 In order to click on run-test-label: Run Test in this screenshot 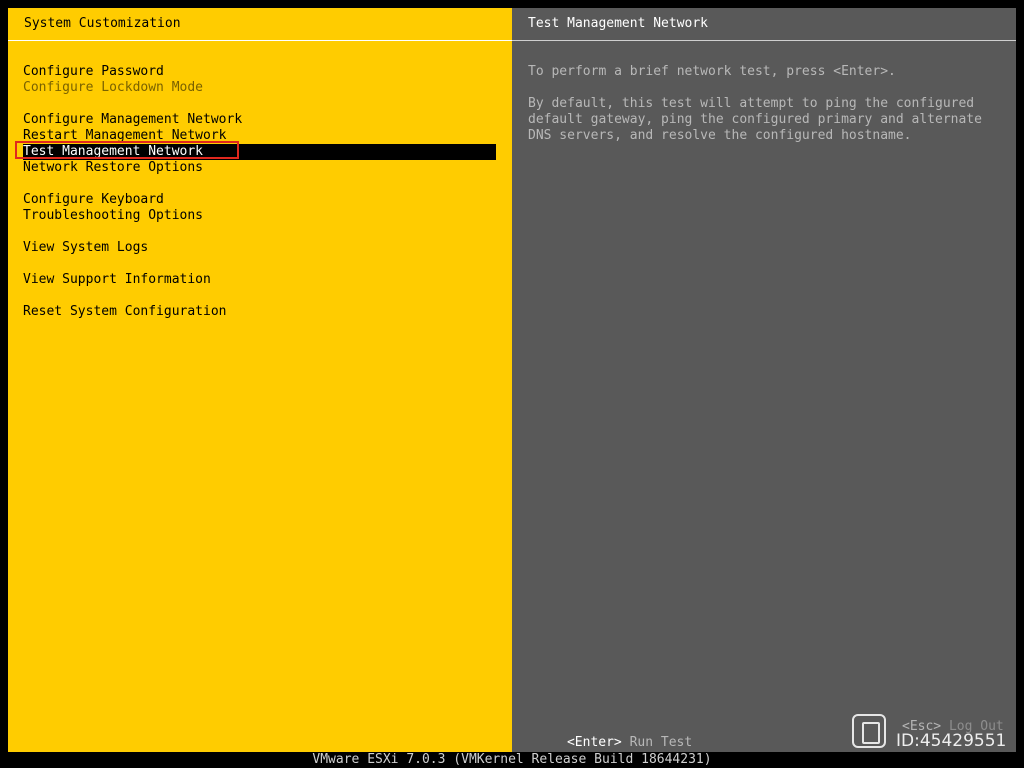, I will do `click(661, 742)`.